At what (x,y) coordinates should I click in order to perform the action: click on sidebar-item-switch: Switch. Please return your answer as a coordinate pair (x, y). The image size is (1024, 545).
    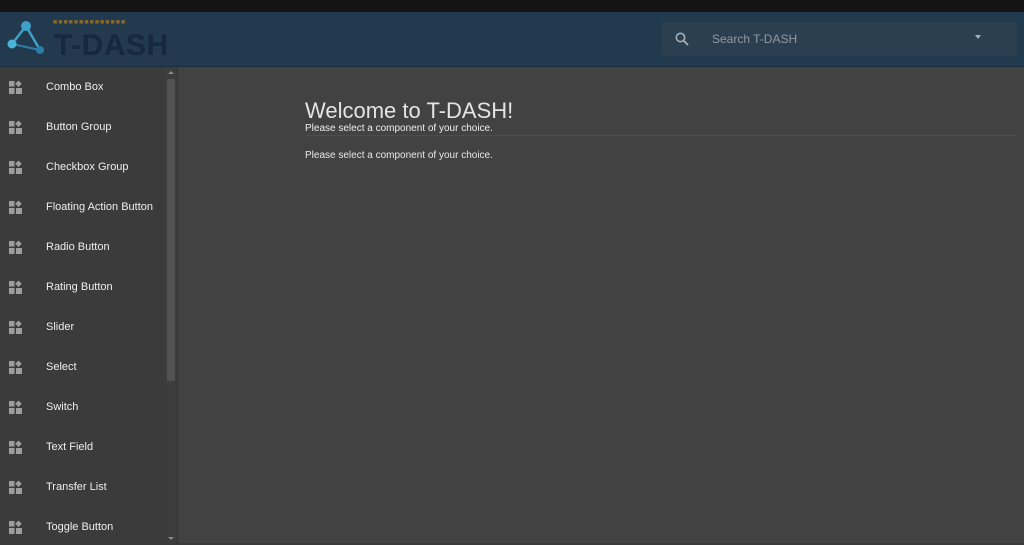
    Looking at the image, I should click on (82, 407).